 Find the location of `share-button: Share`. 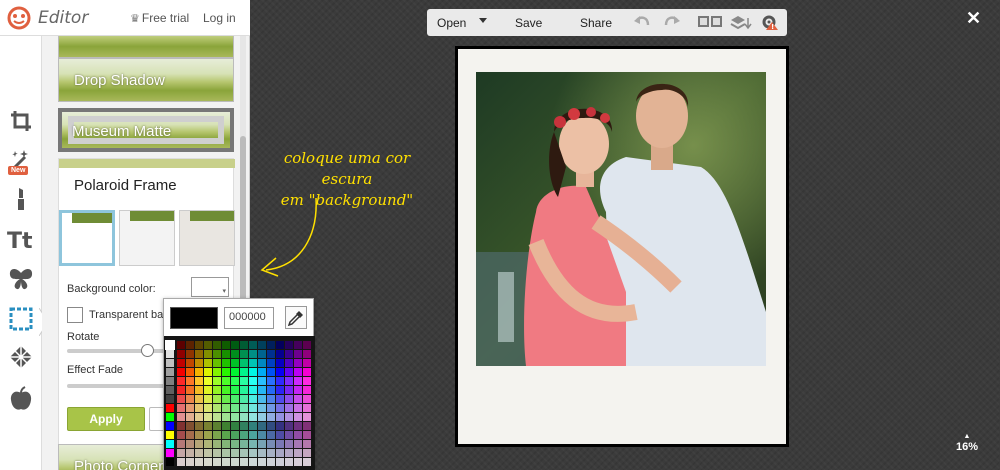

share-button: Share is located at coordinates (596, 23).